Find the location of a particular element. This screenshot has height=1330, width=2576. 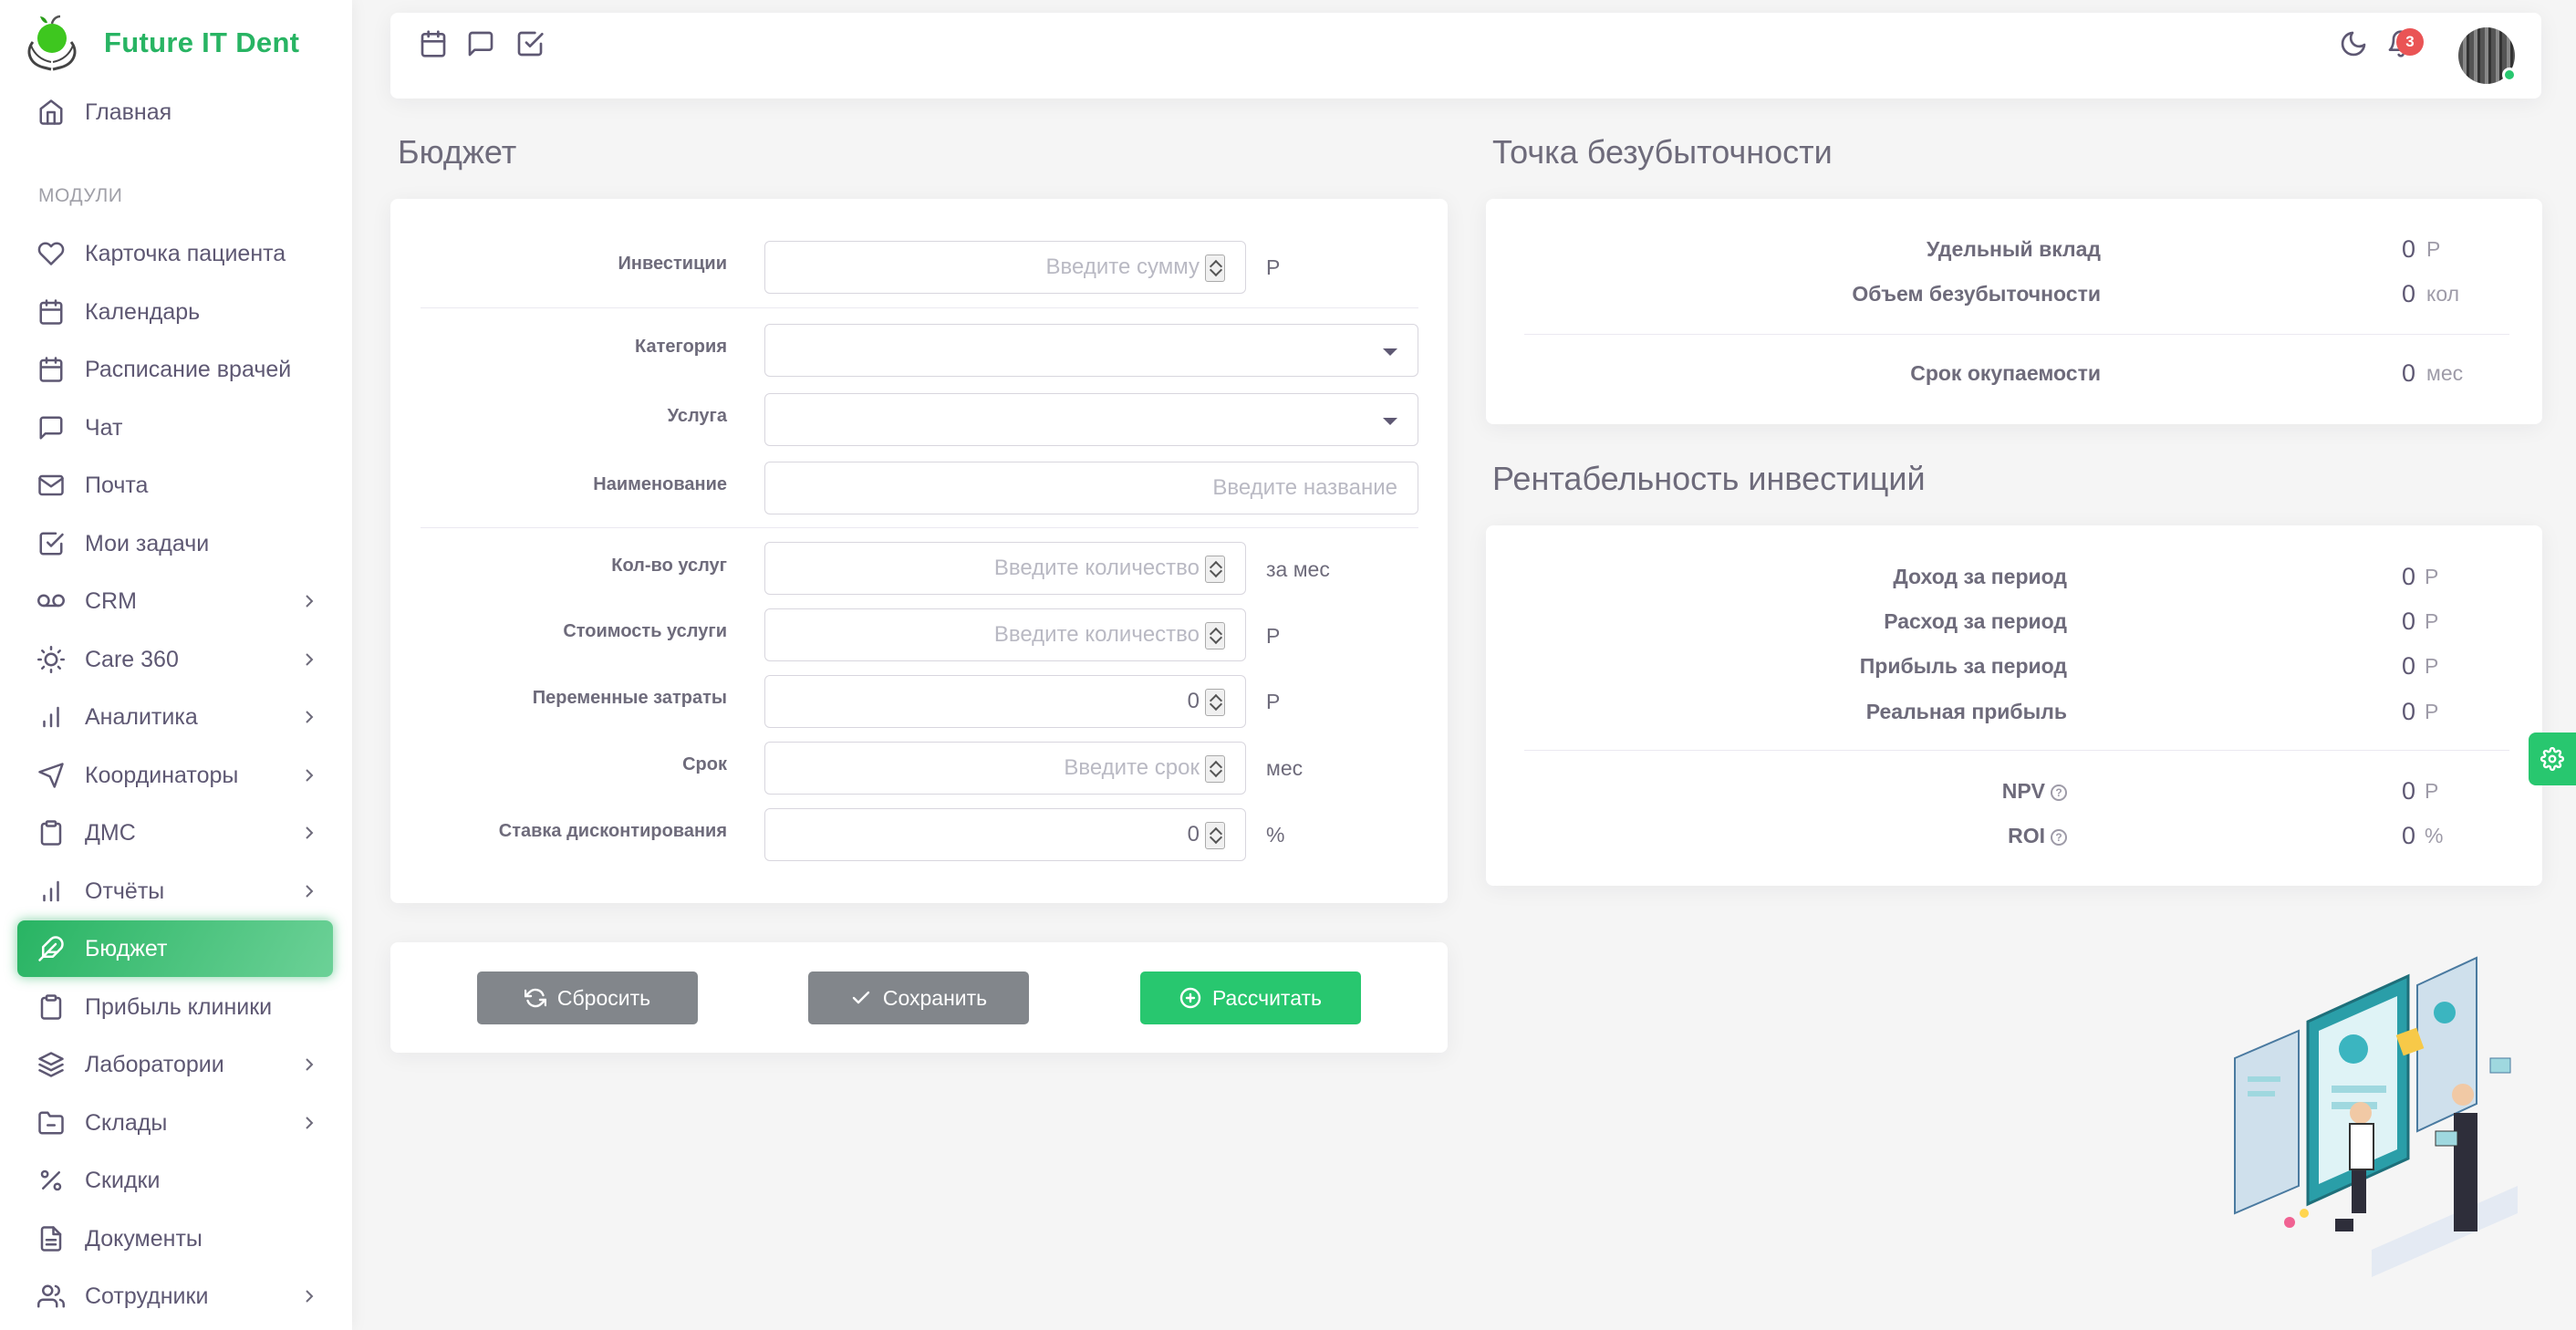

sidebar-item-7: Care 360 is located at coordinates (175, 659).